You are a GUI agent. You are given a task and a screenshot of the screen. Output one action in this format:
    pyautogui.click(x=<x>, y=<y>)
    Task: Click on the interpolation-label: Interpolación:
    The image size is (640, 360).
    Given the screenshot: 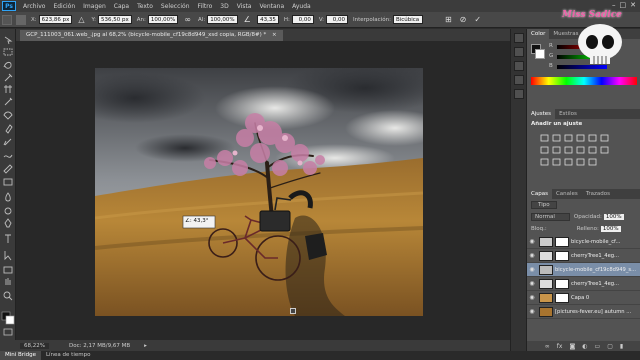 What is the action you would take?
    pyautogui.click(x=372, y=19)
    